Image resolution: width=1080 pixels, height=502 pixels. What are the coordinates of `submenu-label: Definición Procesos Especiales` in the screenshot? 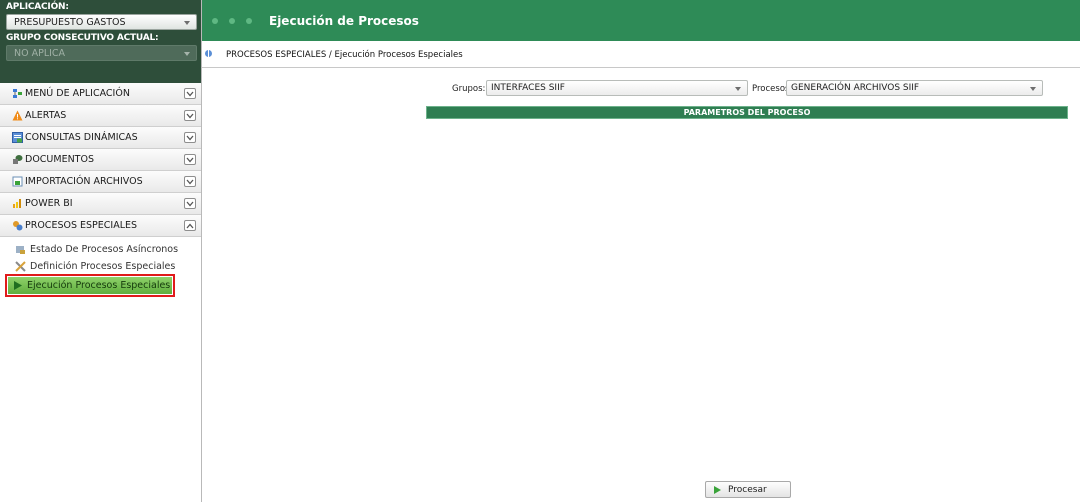 It's located at (103, 266).